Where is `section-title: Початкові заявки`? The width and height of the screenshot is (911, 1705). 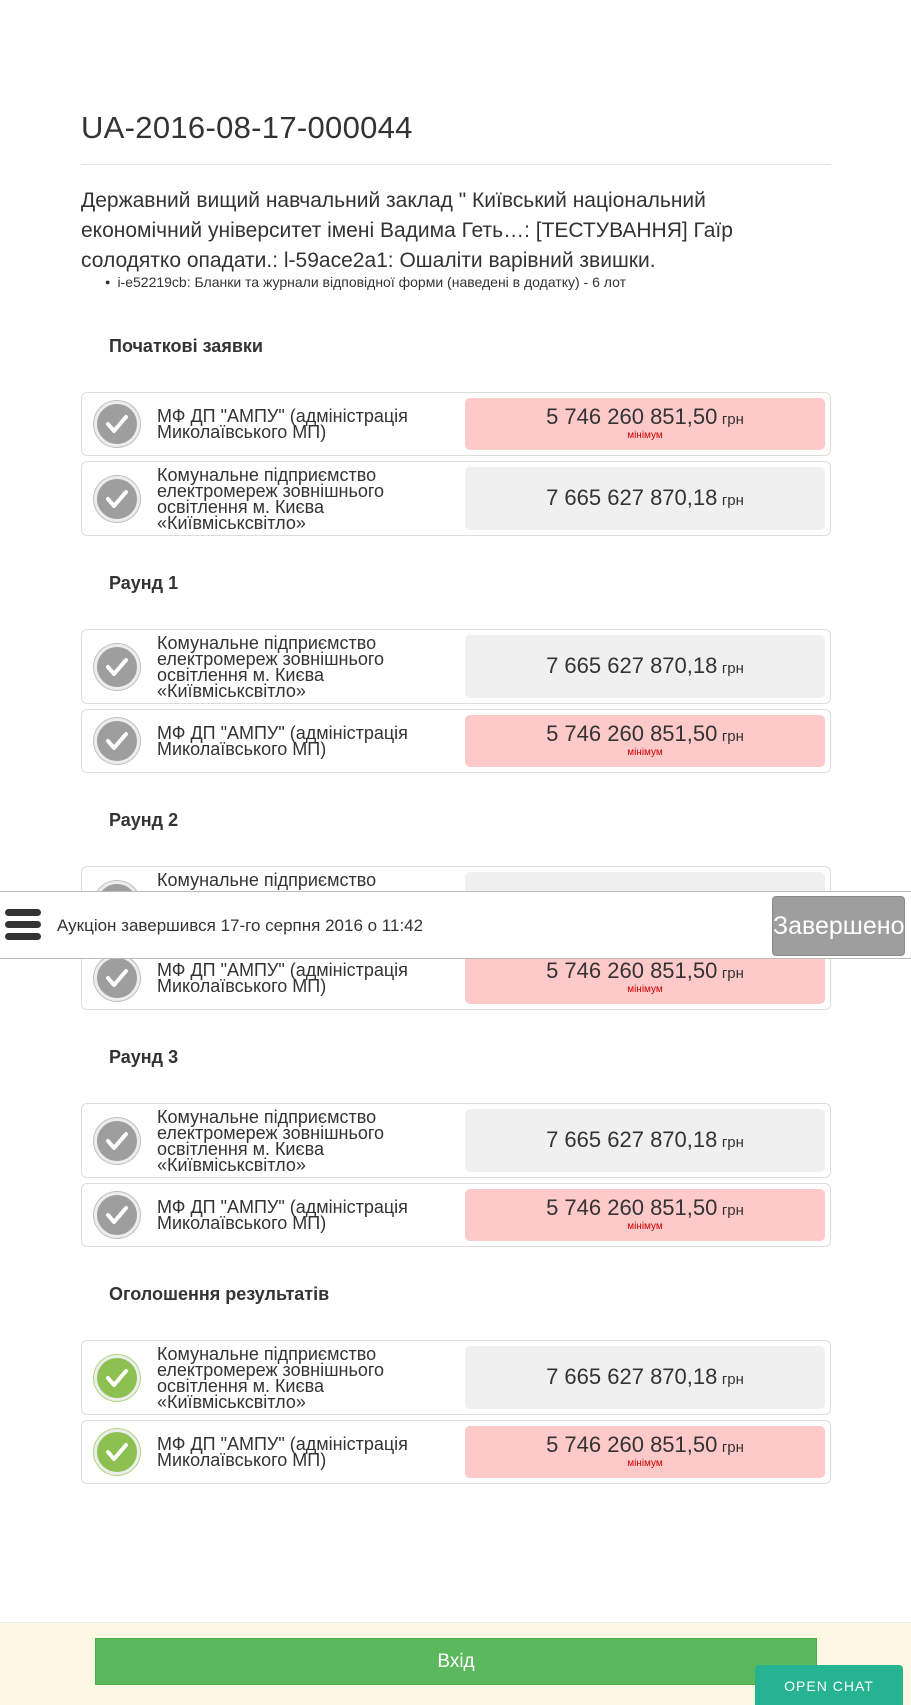
section-title: Початкові заявки is located at coordinates (186, 346).